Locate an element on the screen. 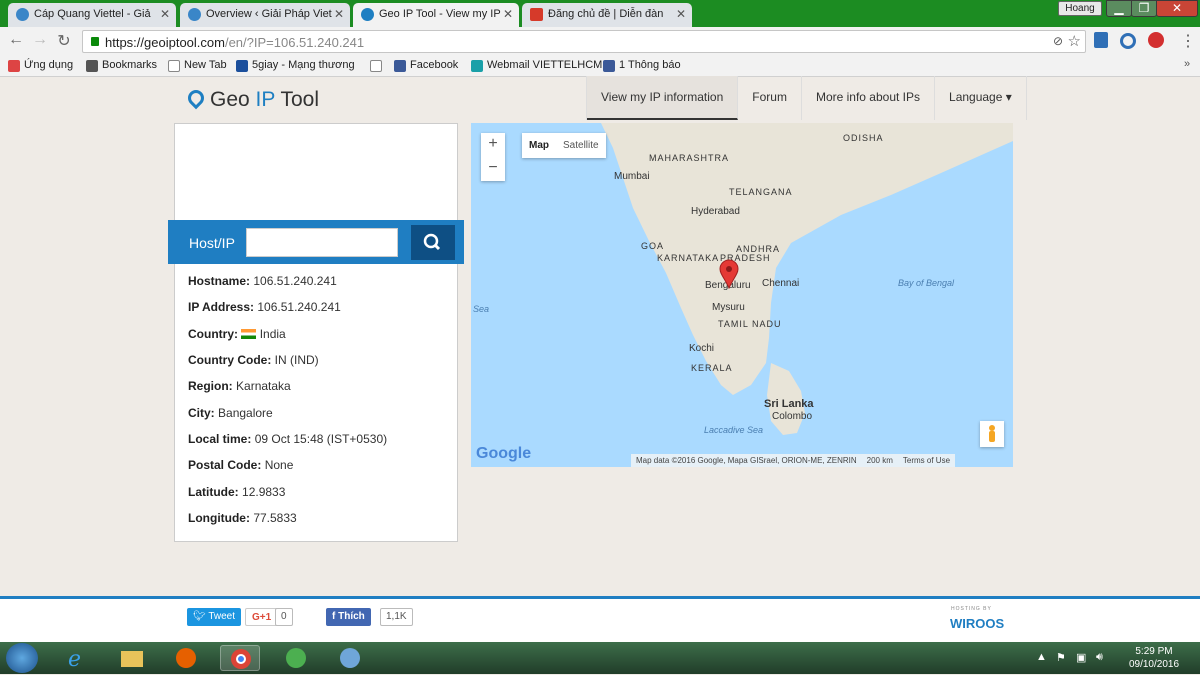 This screenshot has width=1200, height=675. bookmark-label: Facebook is located at coordinates (434, 65).